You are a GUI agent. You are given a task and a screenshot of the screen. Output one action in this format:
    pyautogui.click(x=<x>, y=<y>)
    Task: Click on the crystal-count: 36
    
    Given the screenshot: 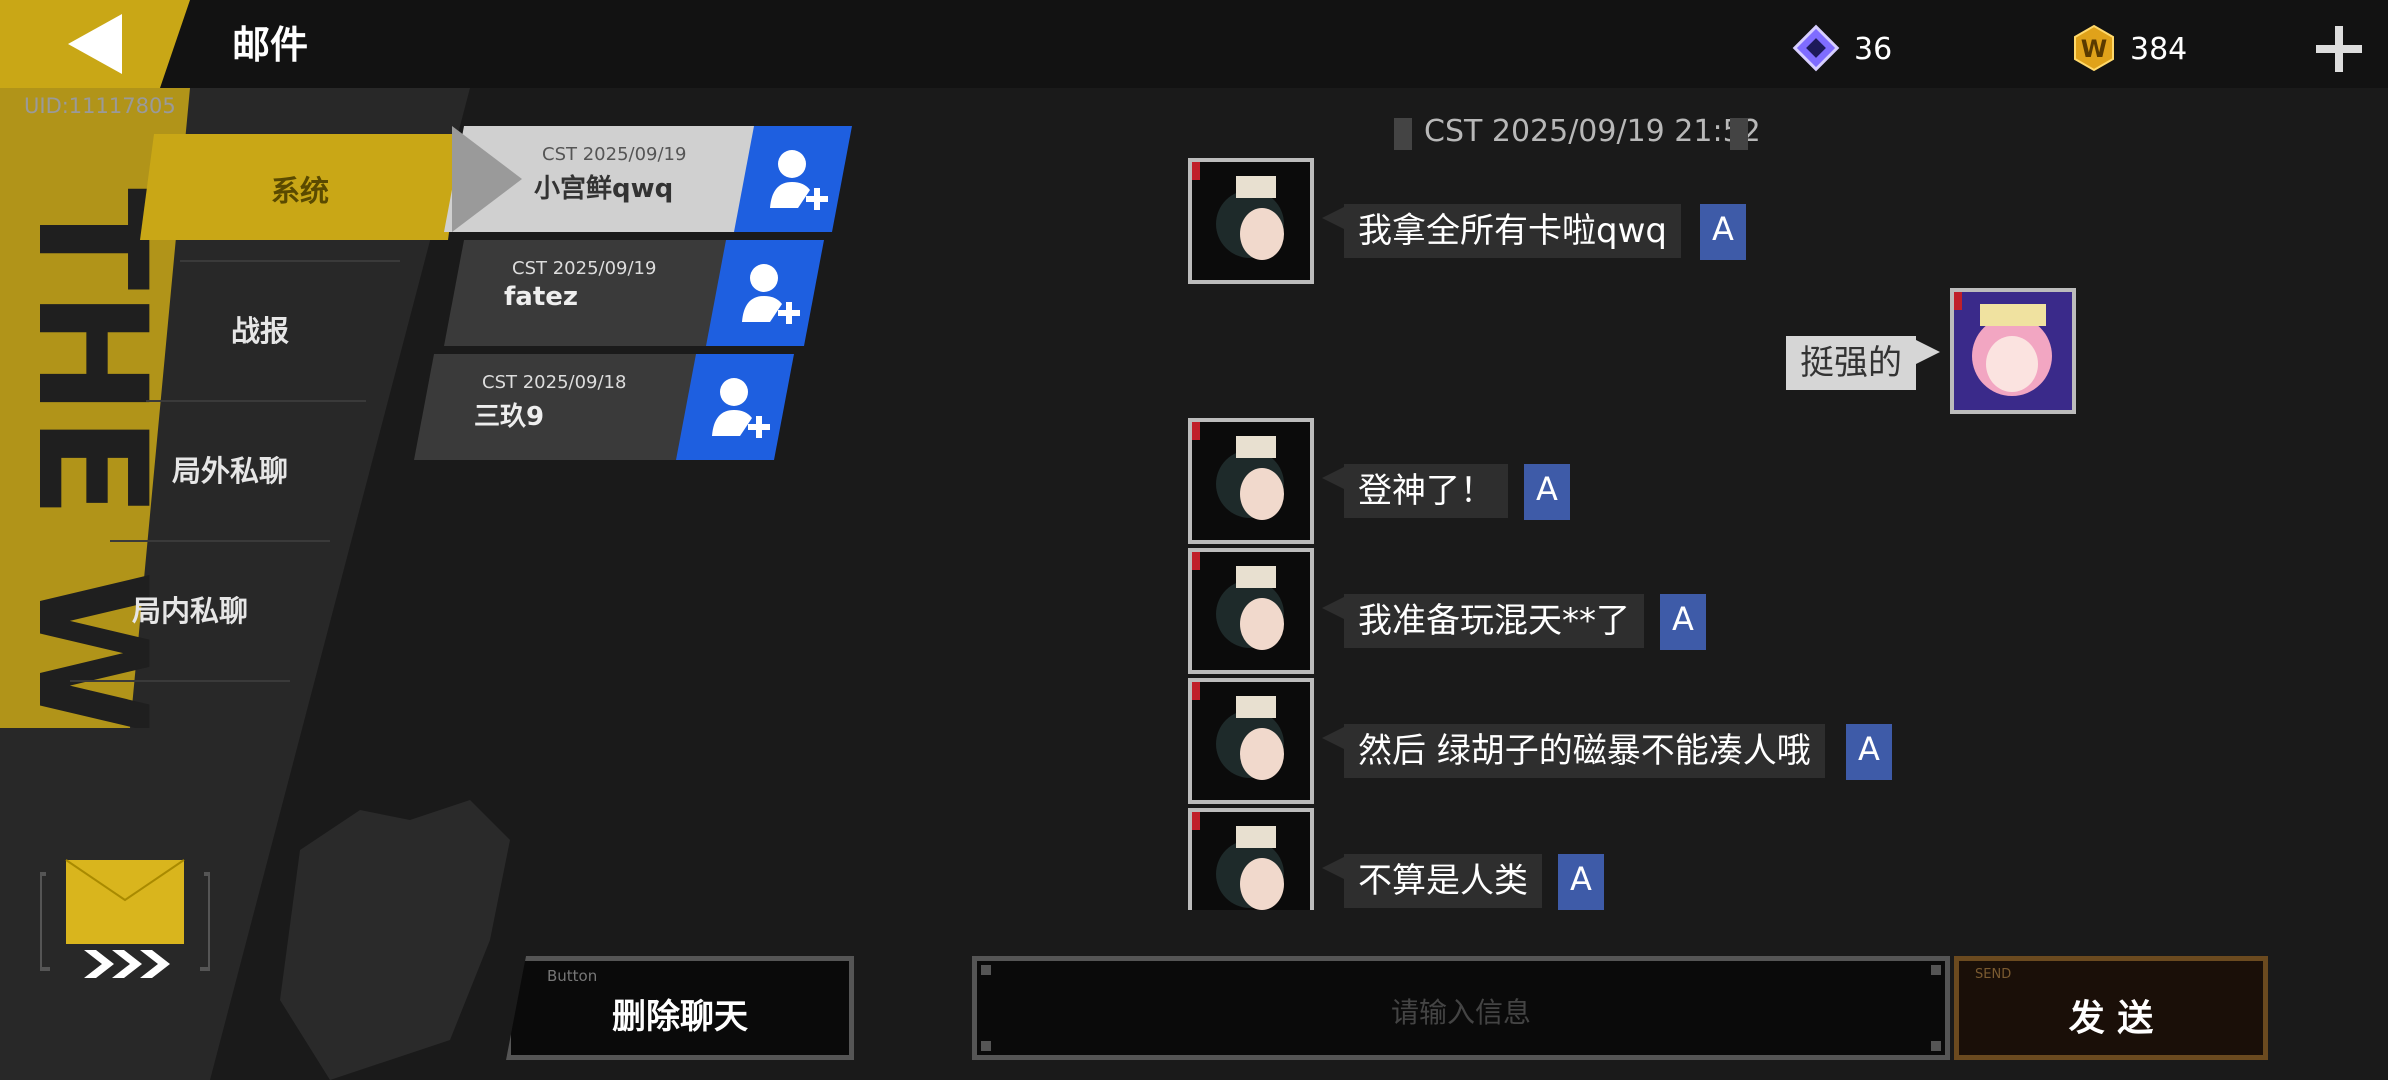 What is the action you would take?
    pyautogui.click(x=1873, y=49)
    